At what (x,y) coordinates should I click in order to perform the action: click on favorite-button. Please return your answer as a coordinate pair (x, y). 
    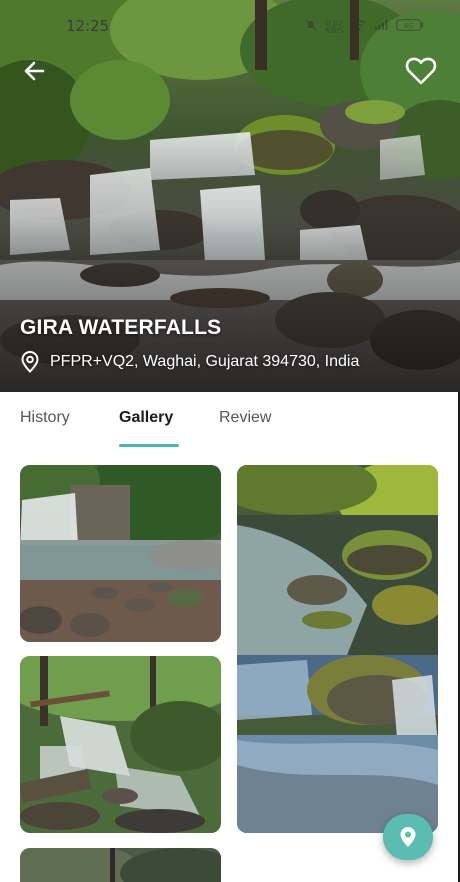
    Looking at the image, I should click on (421, 73).